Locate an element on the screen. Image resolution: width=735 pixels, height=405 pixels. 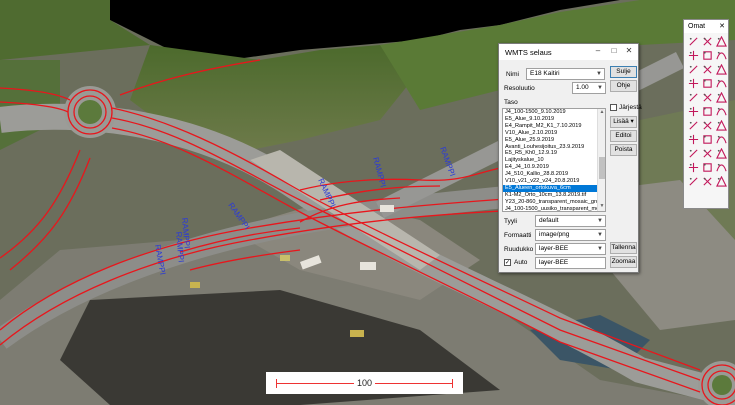
resoluutio-select: 1.00 ▼ is located at coordinates (589, 88).